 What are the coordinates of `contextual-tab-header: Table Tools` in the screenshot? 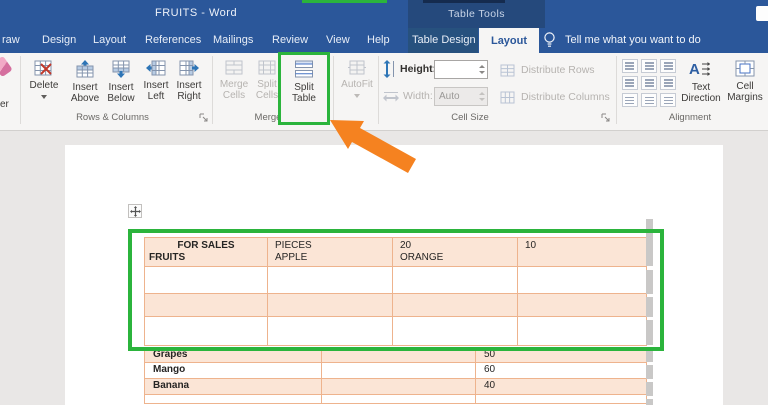 It's located at (476, 14).